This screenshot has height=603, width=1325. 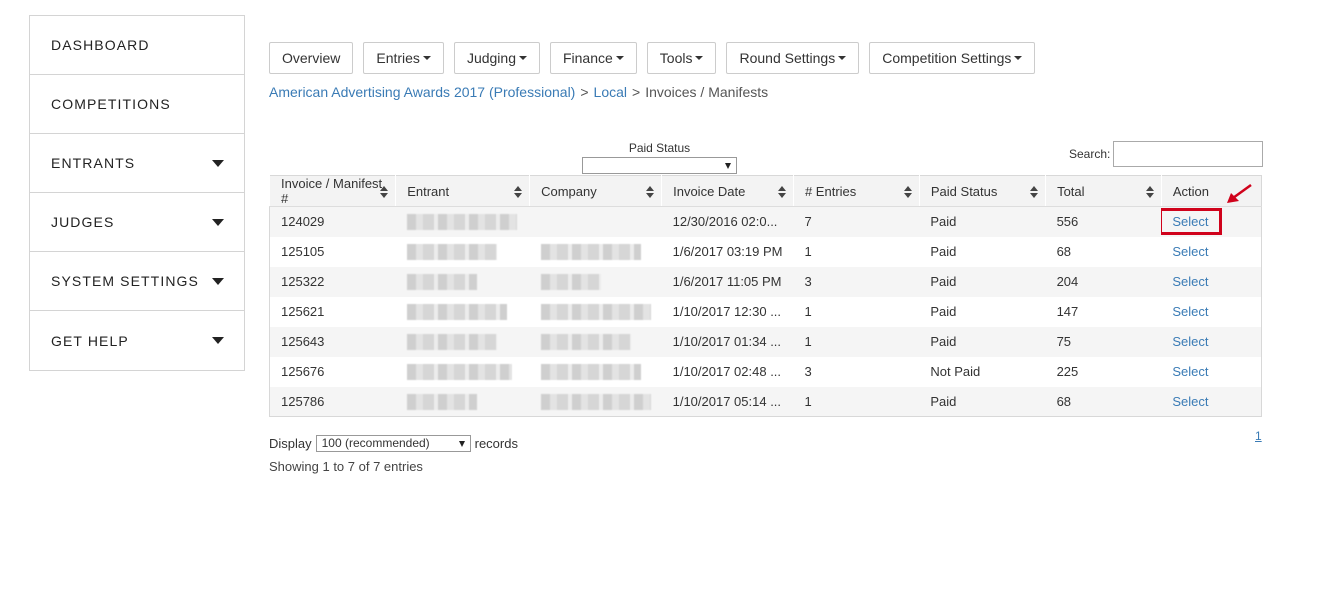 I want to click on cell-total: 225, so click(x=1103, y=371).